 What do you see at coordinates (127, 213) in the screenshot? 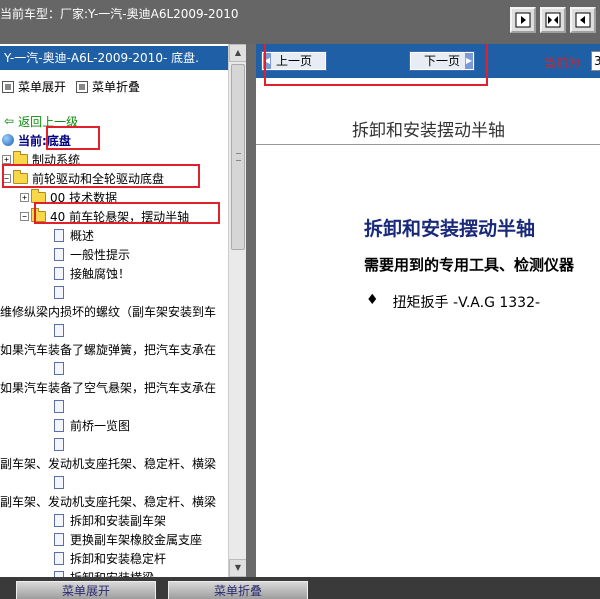
I see `highlight-front-suspension` at bounding box center [127, 213].